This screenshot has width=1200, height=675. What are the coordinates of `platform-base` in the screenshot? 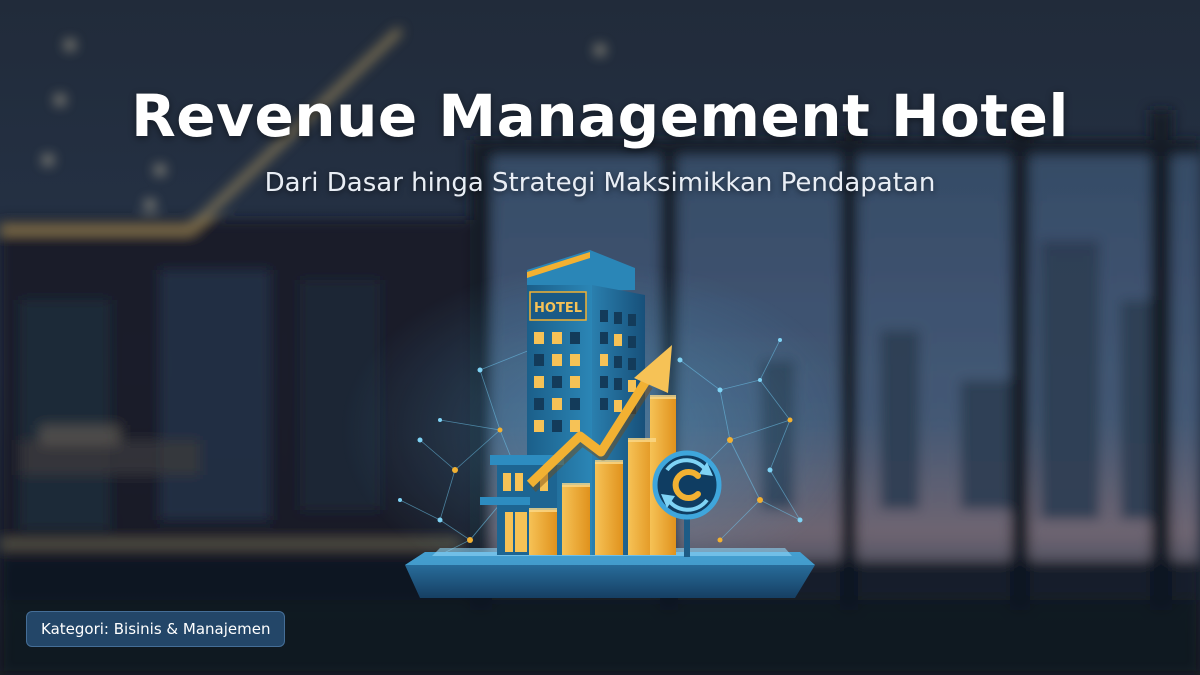 It's located at (610, 573).